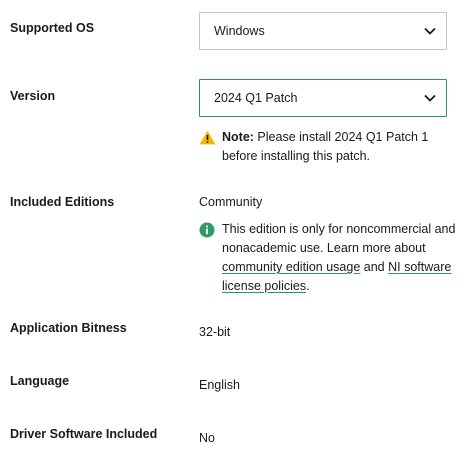 Image resolution: width=474 pixels, height=452 pixels. I want to click on note-text: Please install 2024 Q1 Patch 1, so click(341, 137).